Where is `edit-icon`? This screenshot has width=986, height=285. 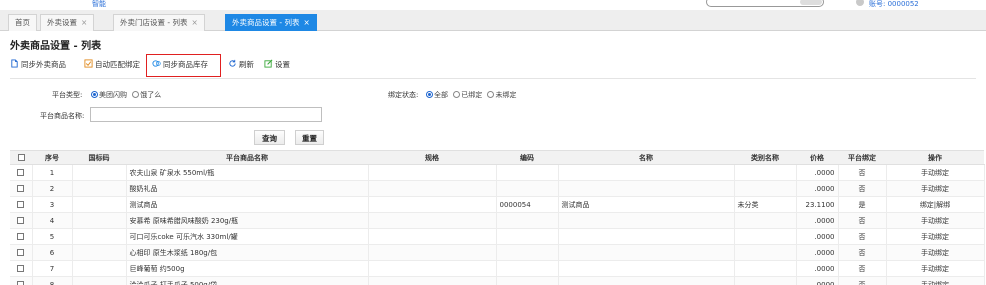
edit-icon is located at coordinates (268, 63).